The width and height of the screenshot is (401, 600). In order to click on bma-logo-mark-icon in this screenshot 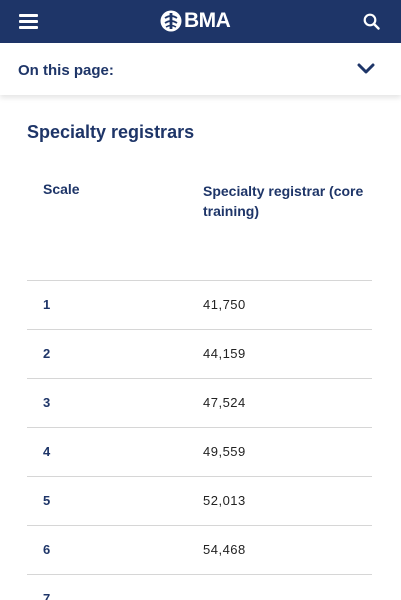, I will do `click(171, 21)`.